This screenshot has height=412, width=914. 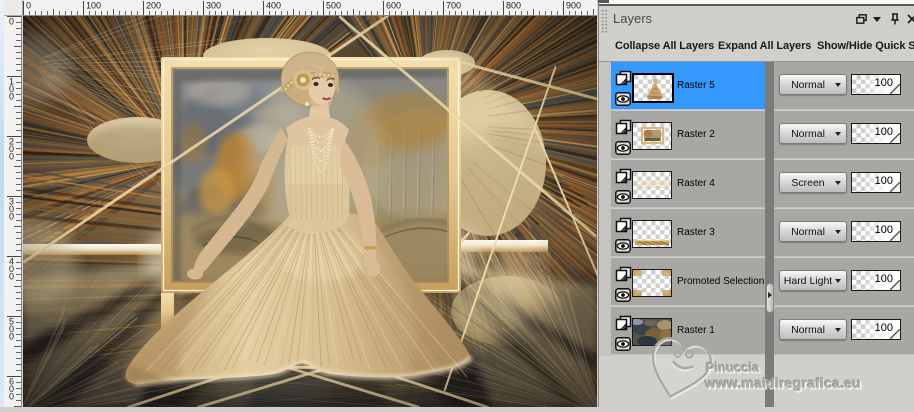 I want to click on svg-text: 300, so click(x=213, y=6).